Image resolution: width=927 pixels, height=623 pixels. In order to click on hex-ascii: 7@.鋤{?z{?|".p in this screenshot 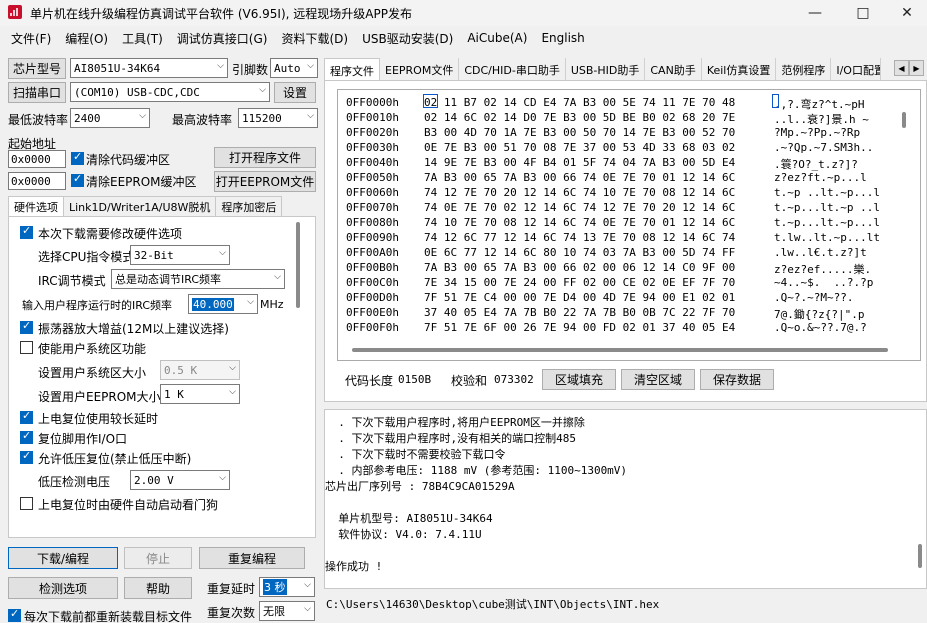, I will do `click(819, 314)`.